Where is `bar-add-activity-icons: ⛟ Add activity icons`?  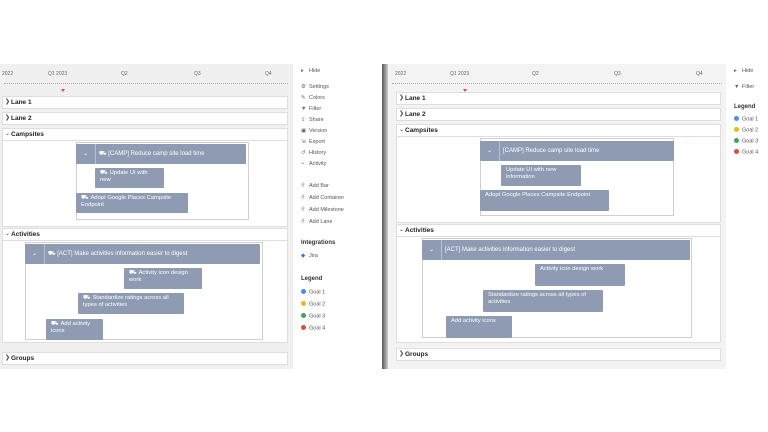 bar-add-activity-icons: ⛟ Add activity icons is located at coordinates (74, 329).